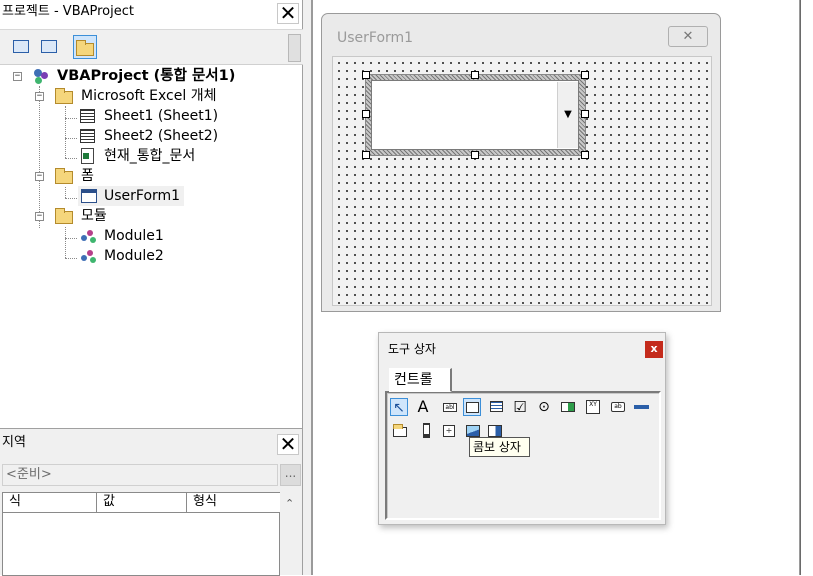  I want to click on scrollbar-tool, so click(427, 431).